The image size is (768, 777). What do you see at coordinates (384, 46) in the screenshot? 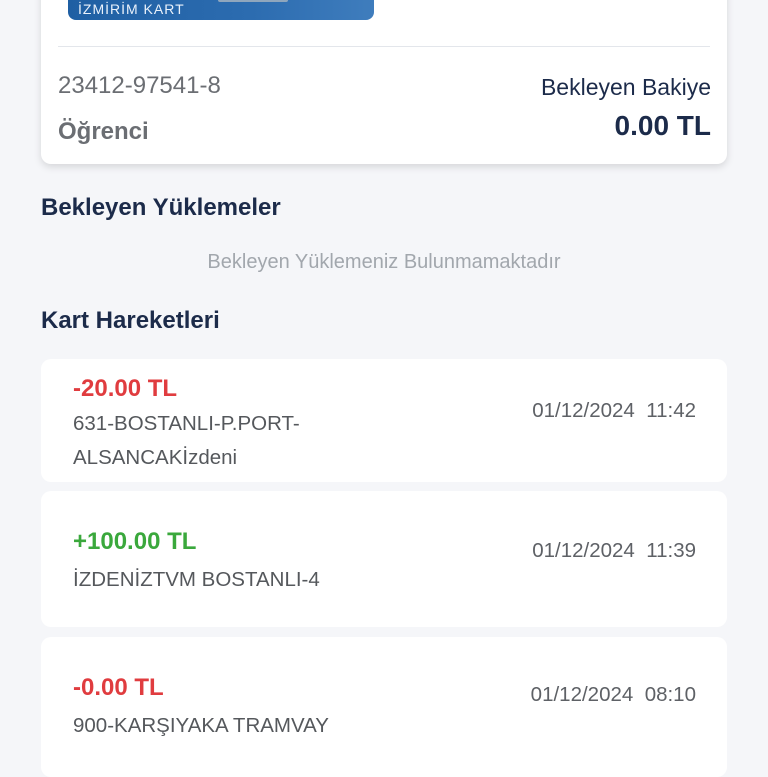
I see `card-divider` at bounding box center [384, 46].